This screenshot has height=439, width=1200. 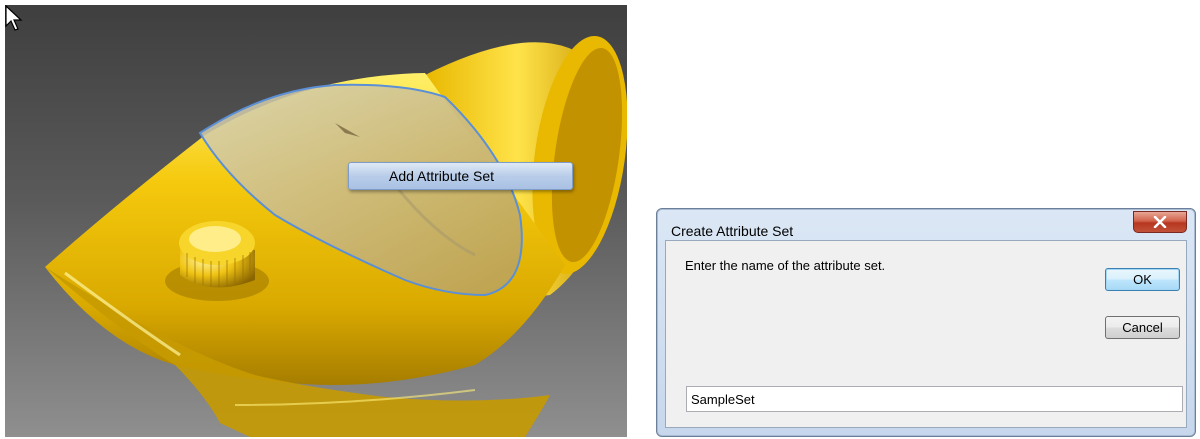 I want to click on attribute-set-name-input, so click(x=934, y=399).